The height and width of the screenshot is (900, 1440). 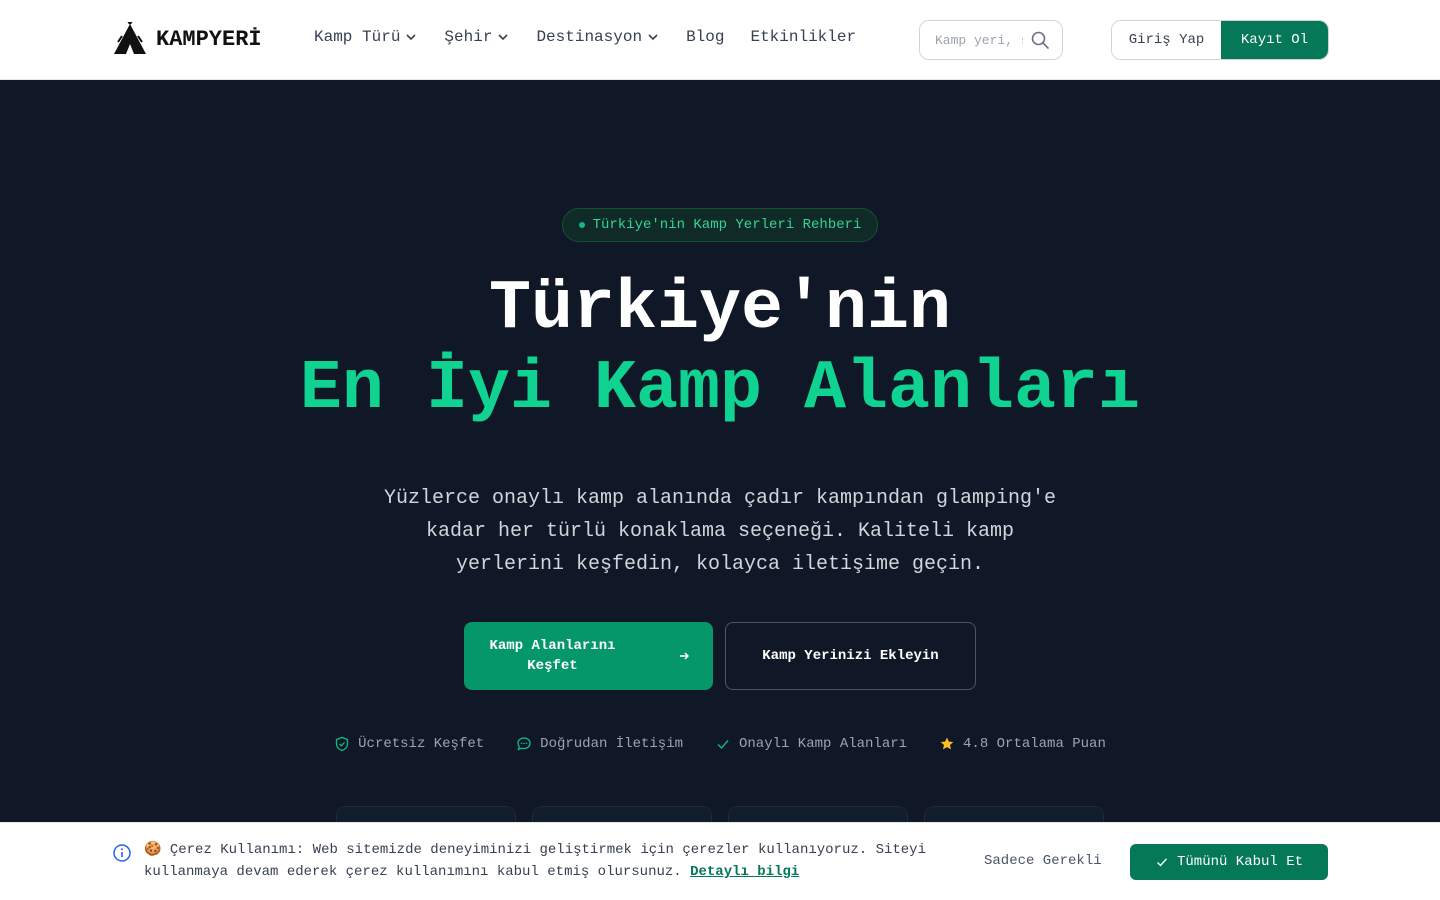 I want to click on login-button: Giriş Yap, so click(x=1166, y=40).